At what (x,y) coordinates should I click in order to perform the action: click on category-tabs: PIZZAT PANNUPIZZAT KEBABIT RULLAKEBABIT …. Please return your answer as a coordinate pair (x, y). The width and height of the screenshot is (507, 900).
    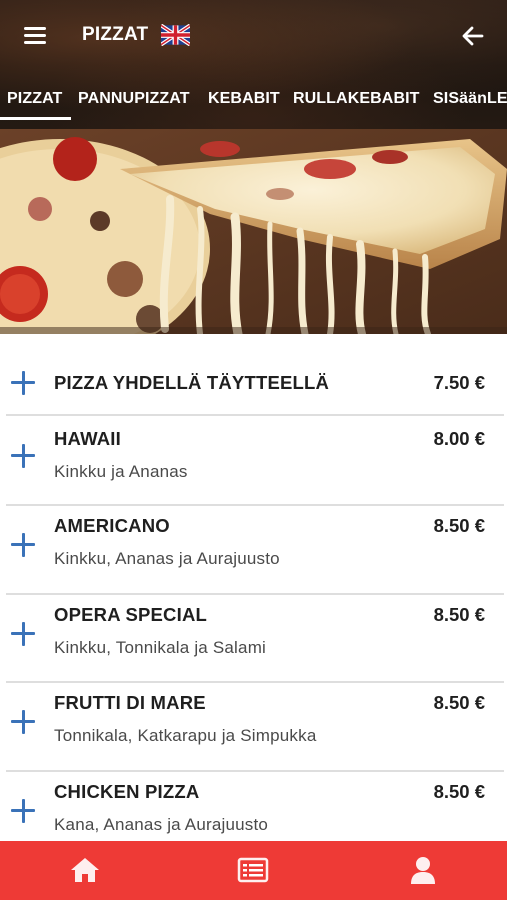
    Looking at the image, I should click on (253, 104).